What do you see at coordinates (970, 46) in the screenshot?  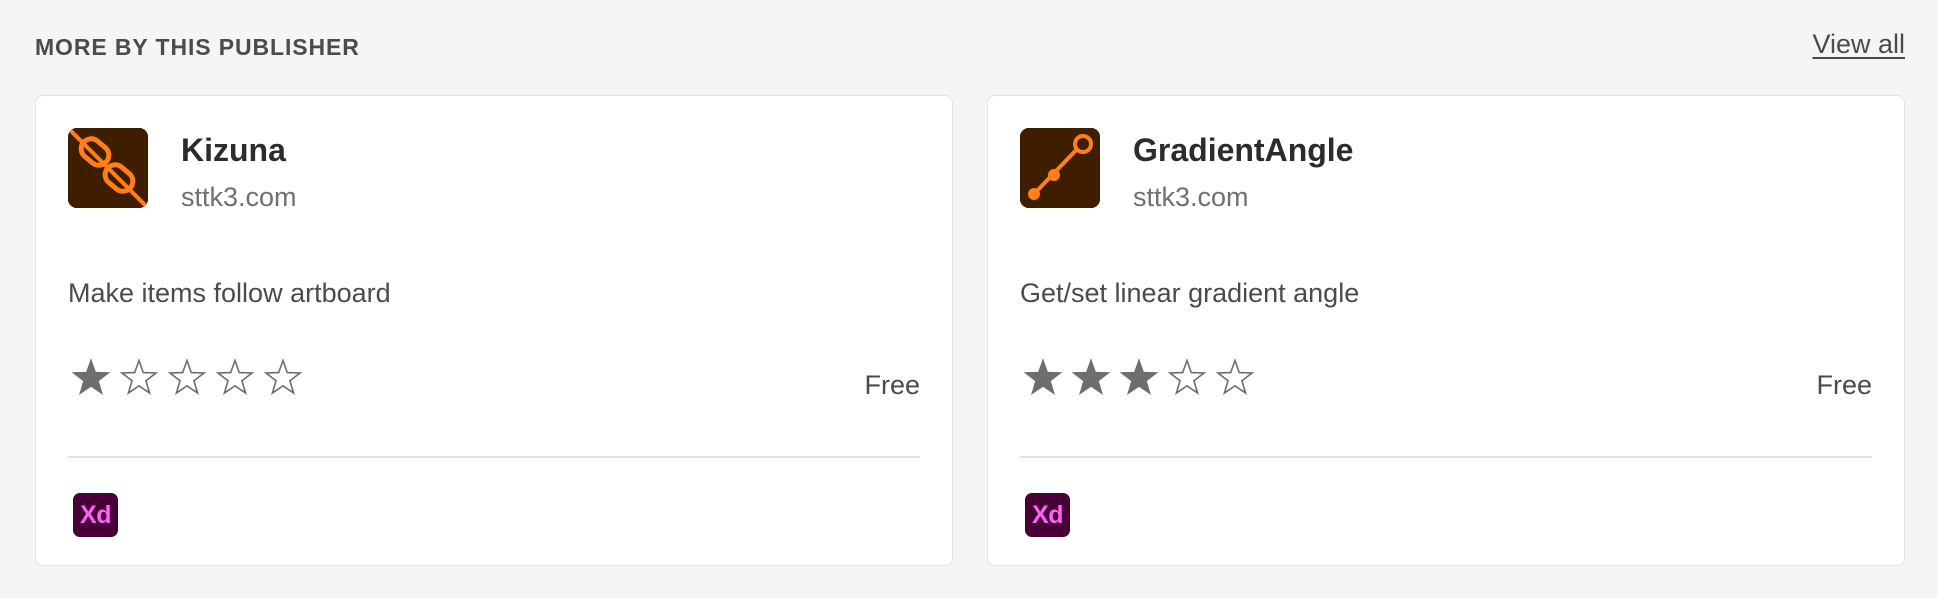 I see `section-header: MORE BY THIS PUBLISHER View all` at bounding box center [970, 46].